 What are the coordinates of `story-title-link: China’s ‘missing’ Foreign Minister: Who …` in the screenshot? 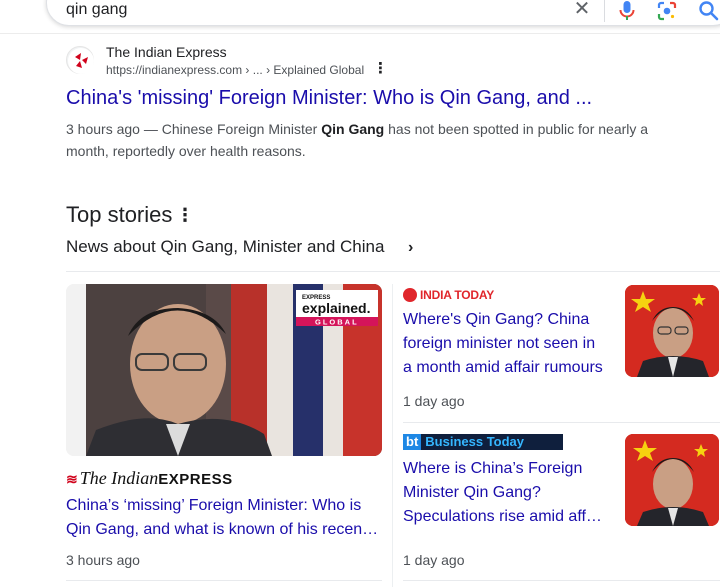 It's located at (225, 518).